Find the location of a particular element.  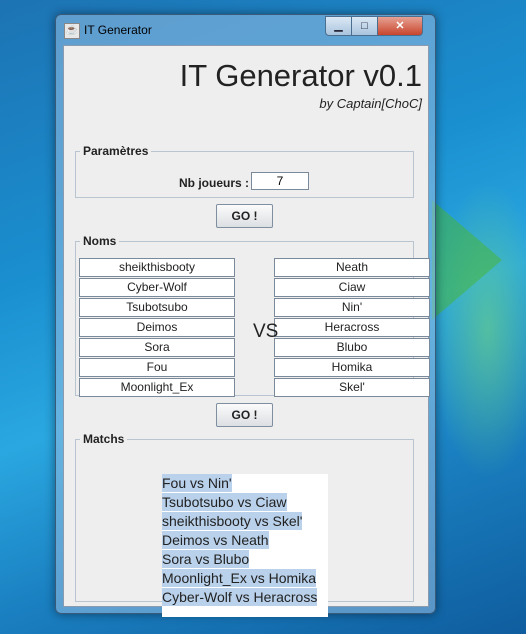

name-field-right: Neath is located at coordinates (352, 267).